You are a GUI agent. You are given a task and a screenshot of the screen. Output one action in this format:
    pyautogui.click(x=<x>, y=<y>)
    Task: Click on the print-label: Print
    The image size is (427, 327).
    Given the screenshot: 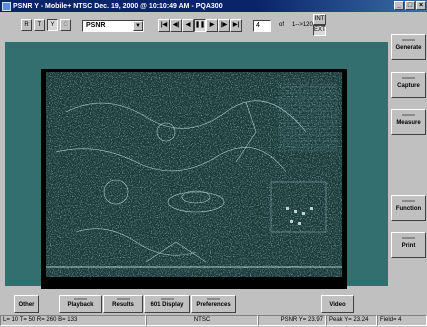 What is the action you would take?
    pyautogui.click(x=408, y=246)
    